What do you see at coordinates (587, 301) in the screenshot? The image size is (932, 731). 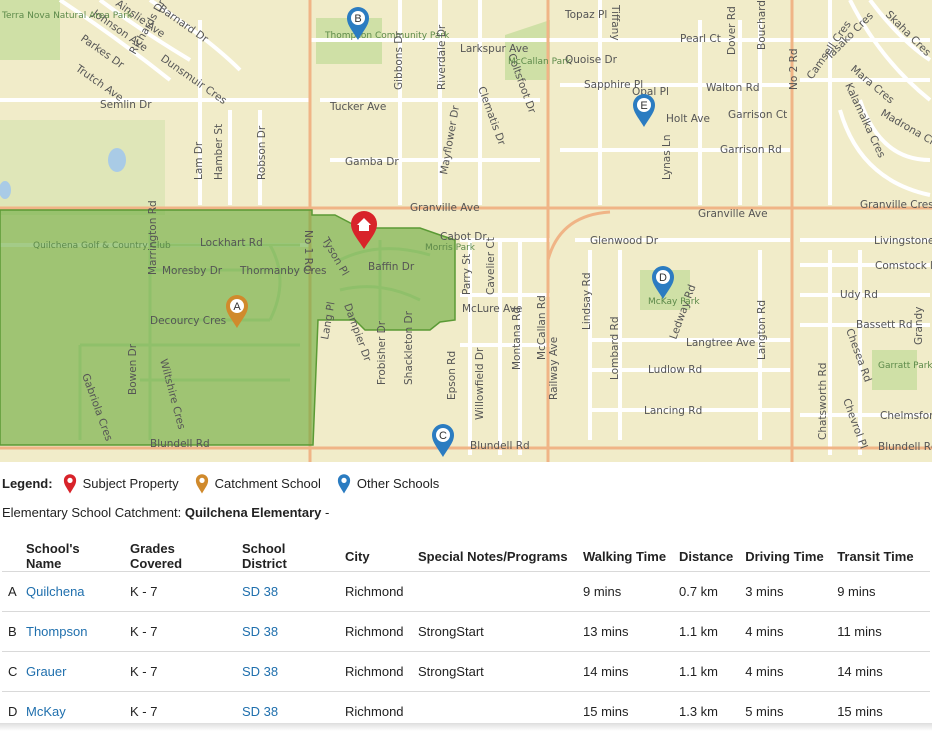 I see `map-label: Lindsay Rd` at bounding box center [587, 301].